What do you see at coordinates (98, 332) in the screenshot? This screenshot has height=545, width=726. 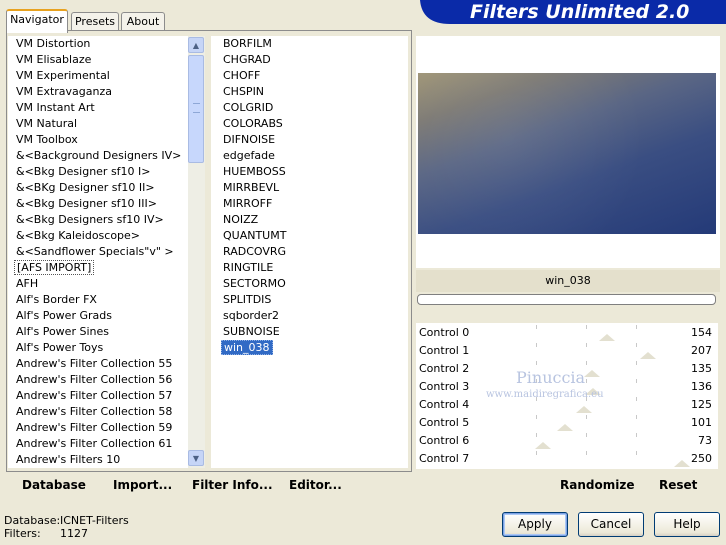 I see `category-item: Alf's Power Sines` at bounding box center [98, 332].